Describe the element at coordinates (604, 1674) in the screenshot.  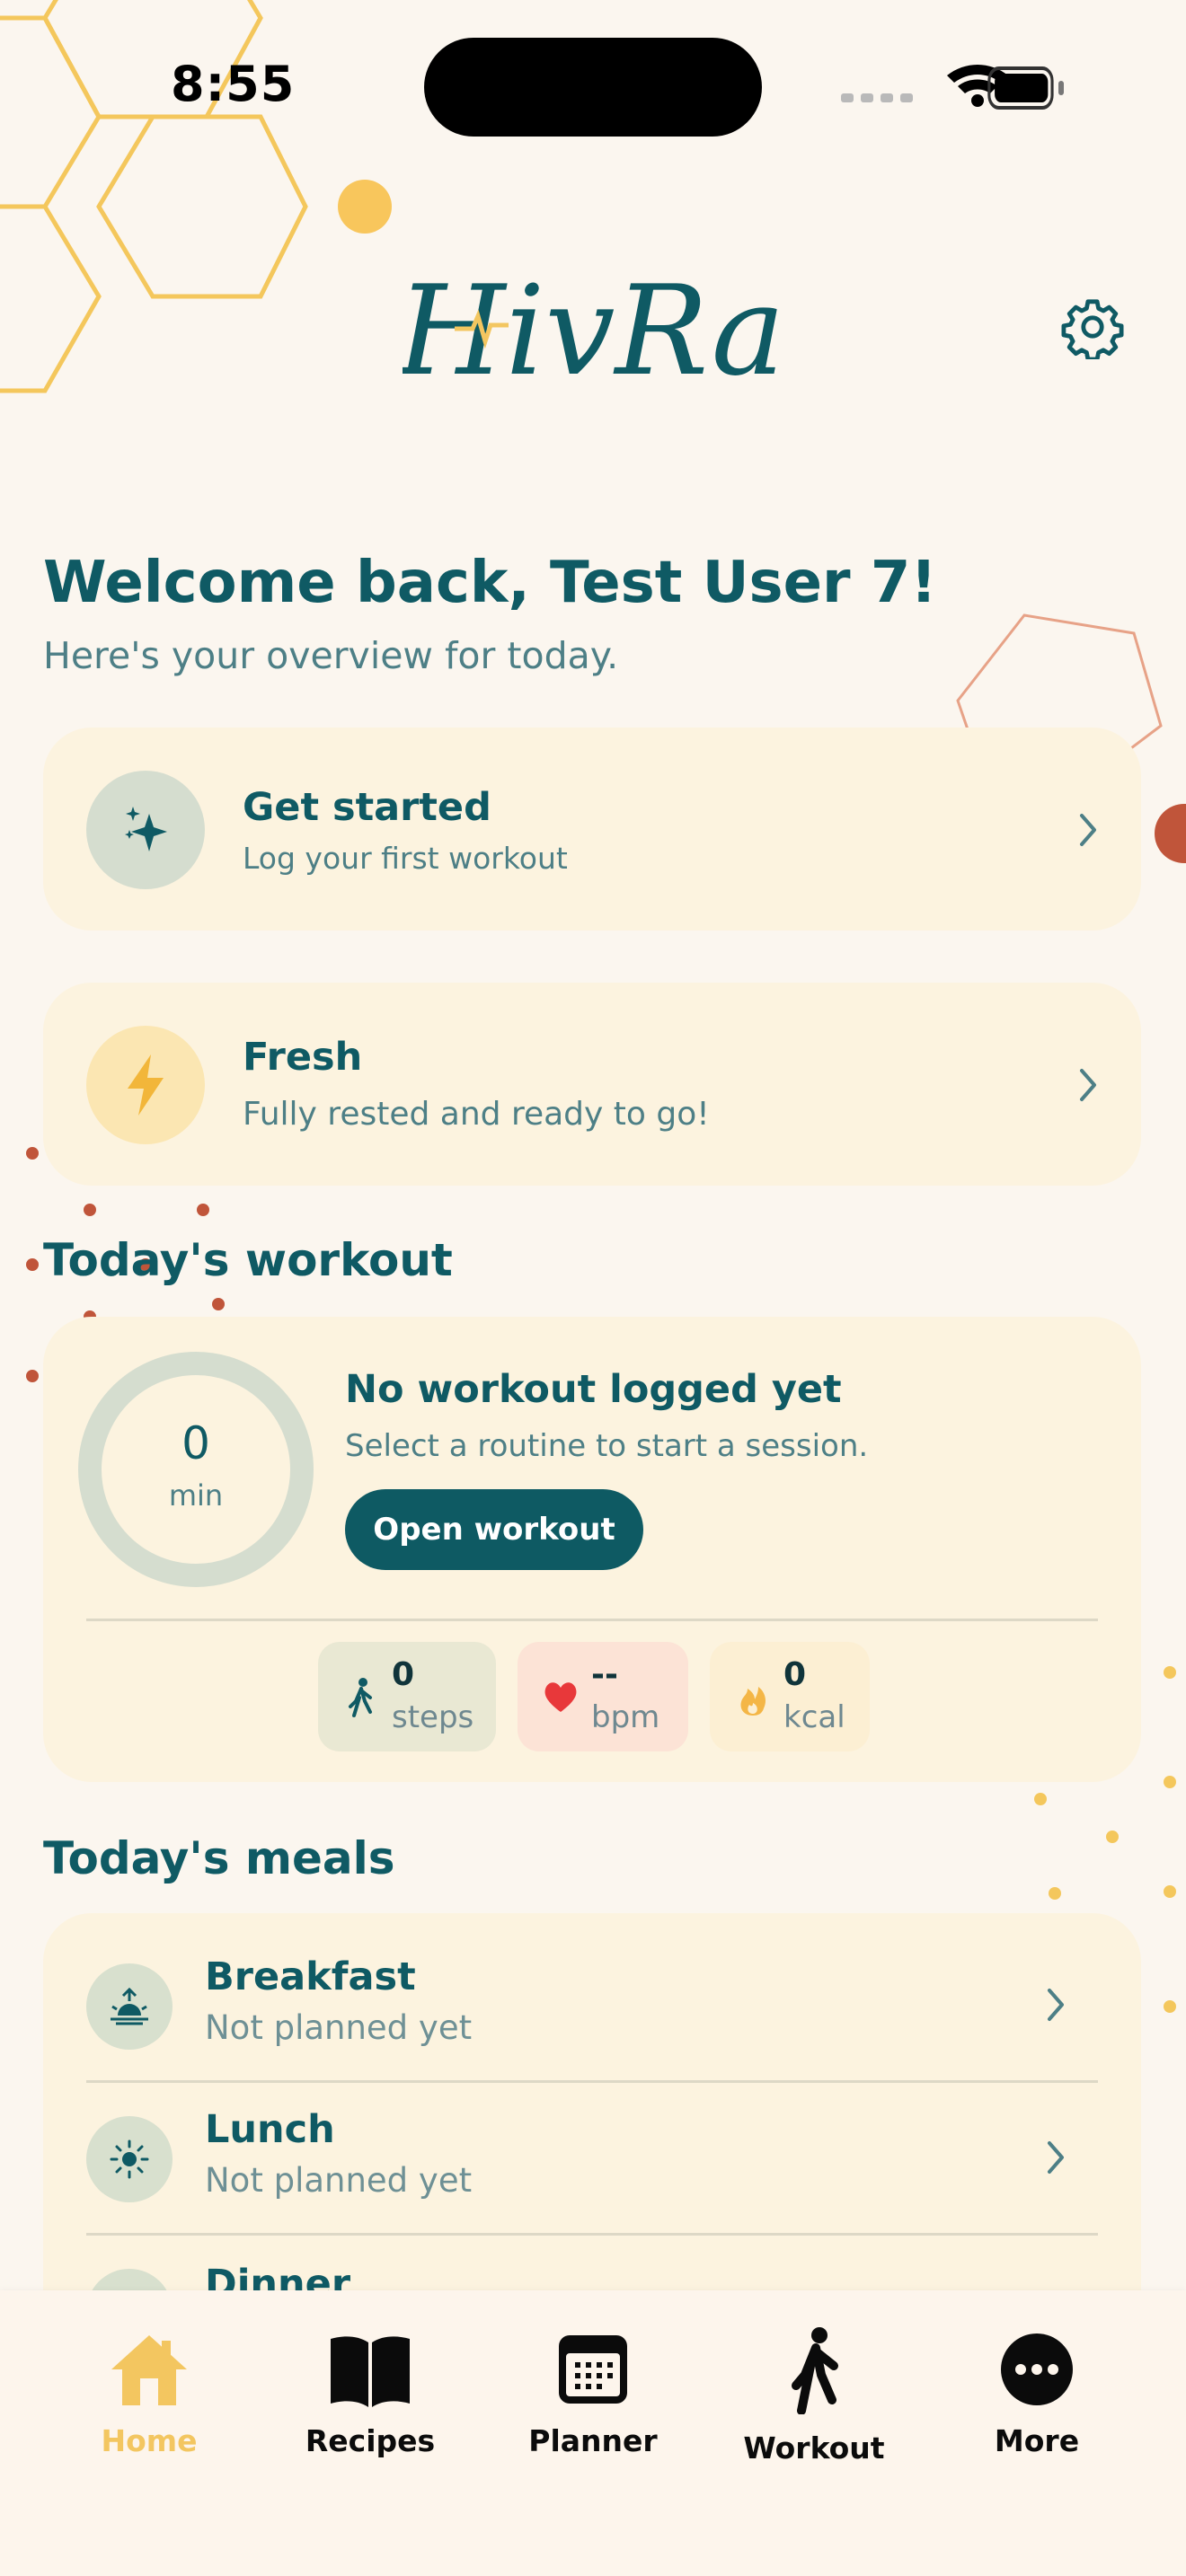
I see `heart-rate-value: --` at that location.